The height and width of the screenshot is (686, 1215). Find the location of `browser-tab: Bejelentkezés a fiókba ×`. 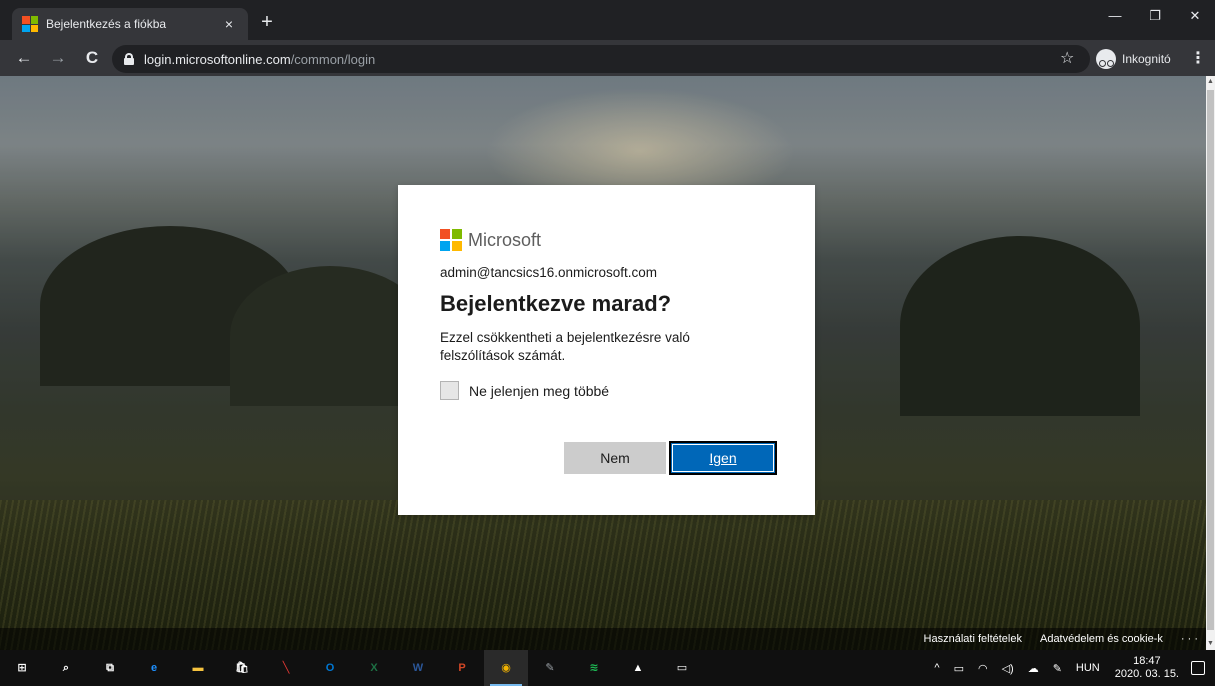

browser-tab: Bejelentkezés a fiókba × is located at coordinates (130, 24).